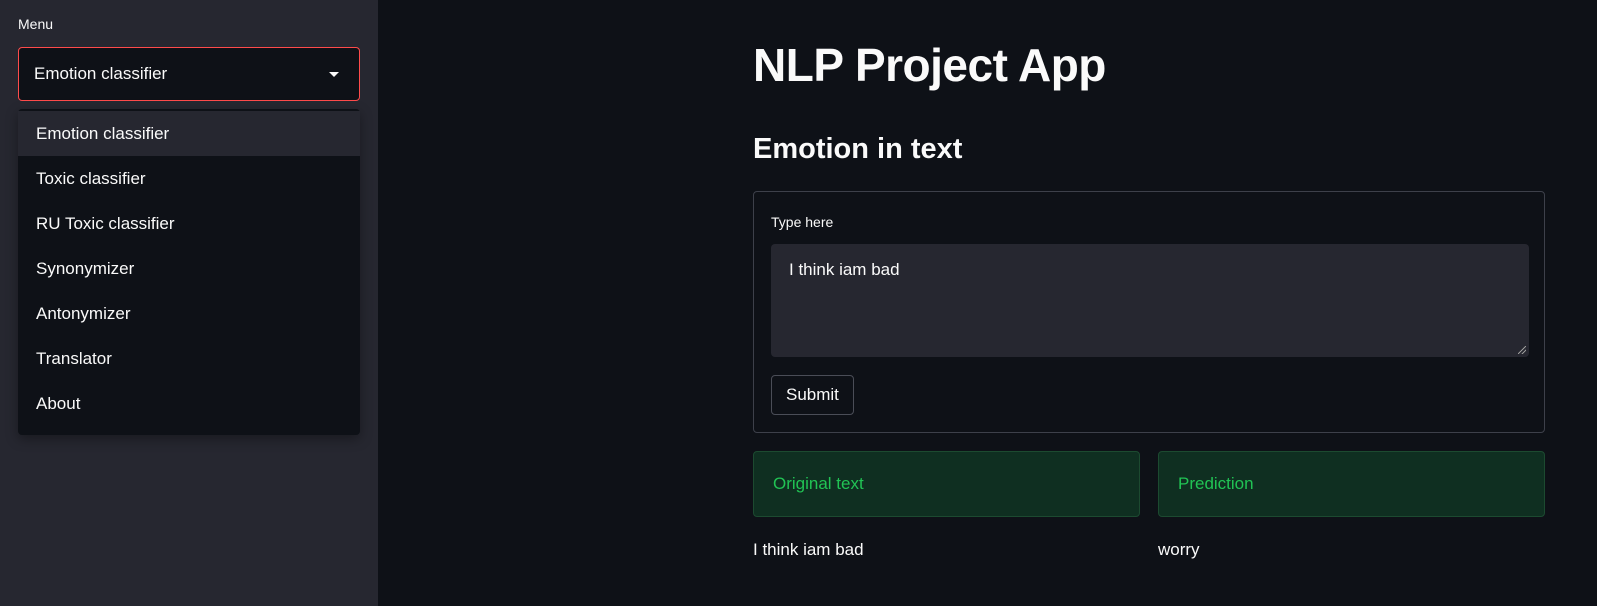  I want to click on dropdown-option-translator: Translator, so click(189, 358).